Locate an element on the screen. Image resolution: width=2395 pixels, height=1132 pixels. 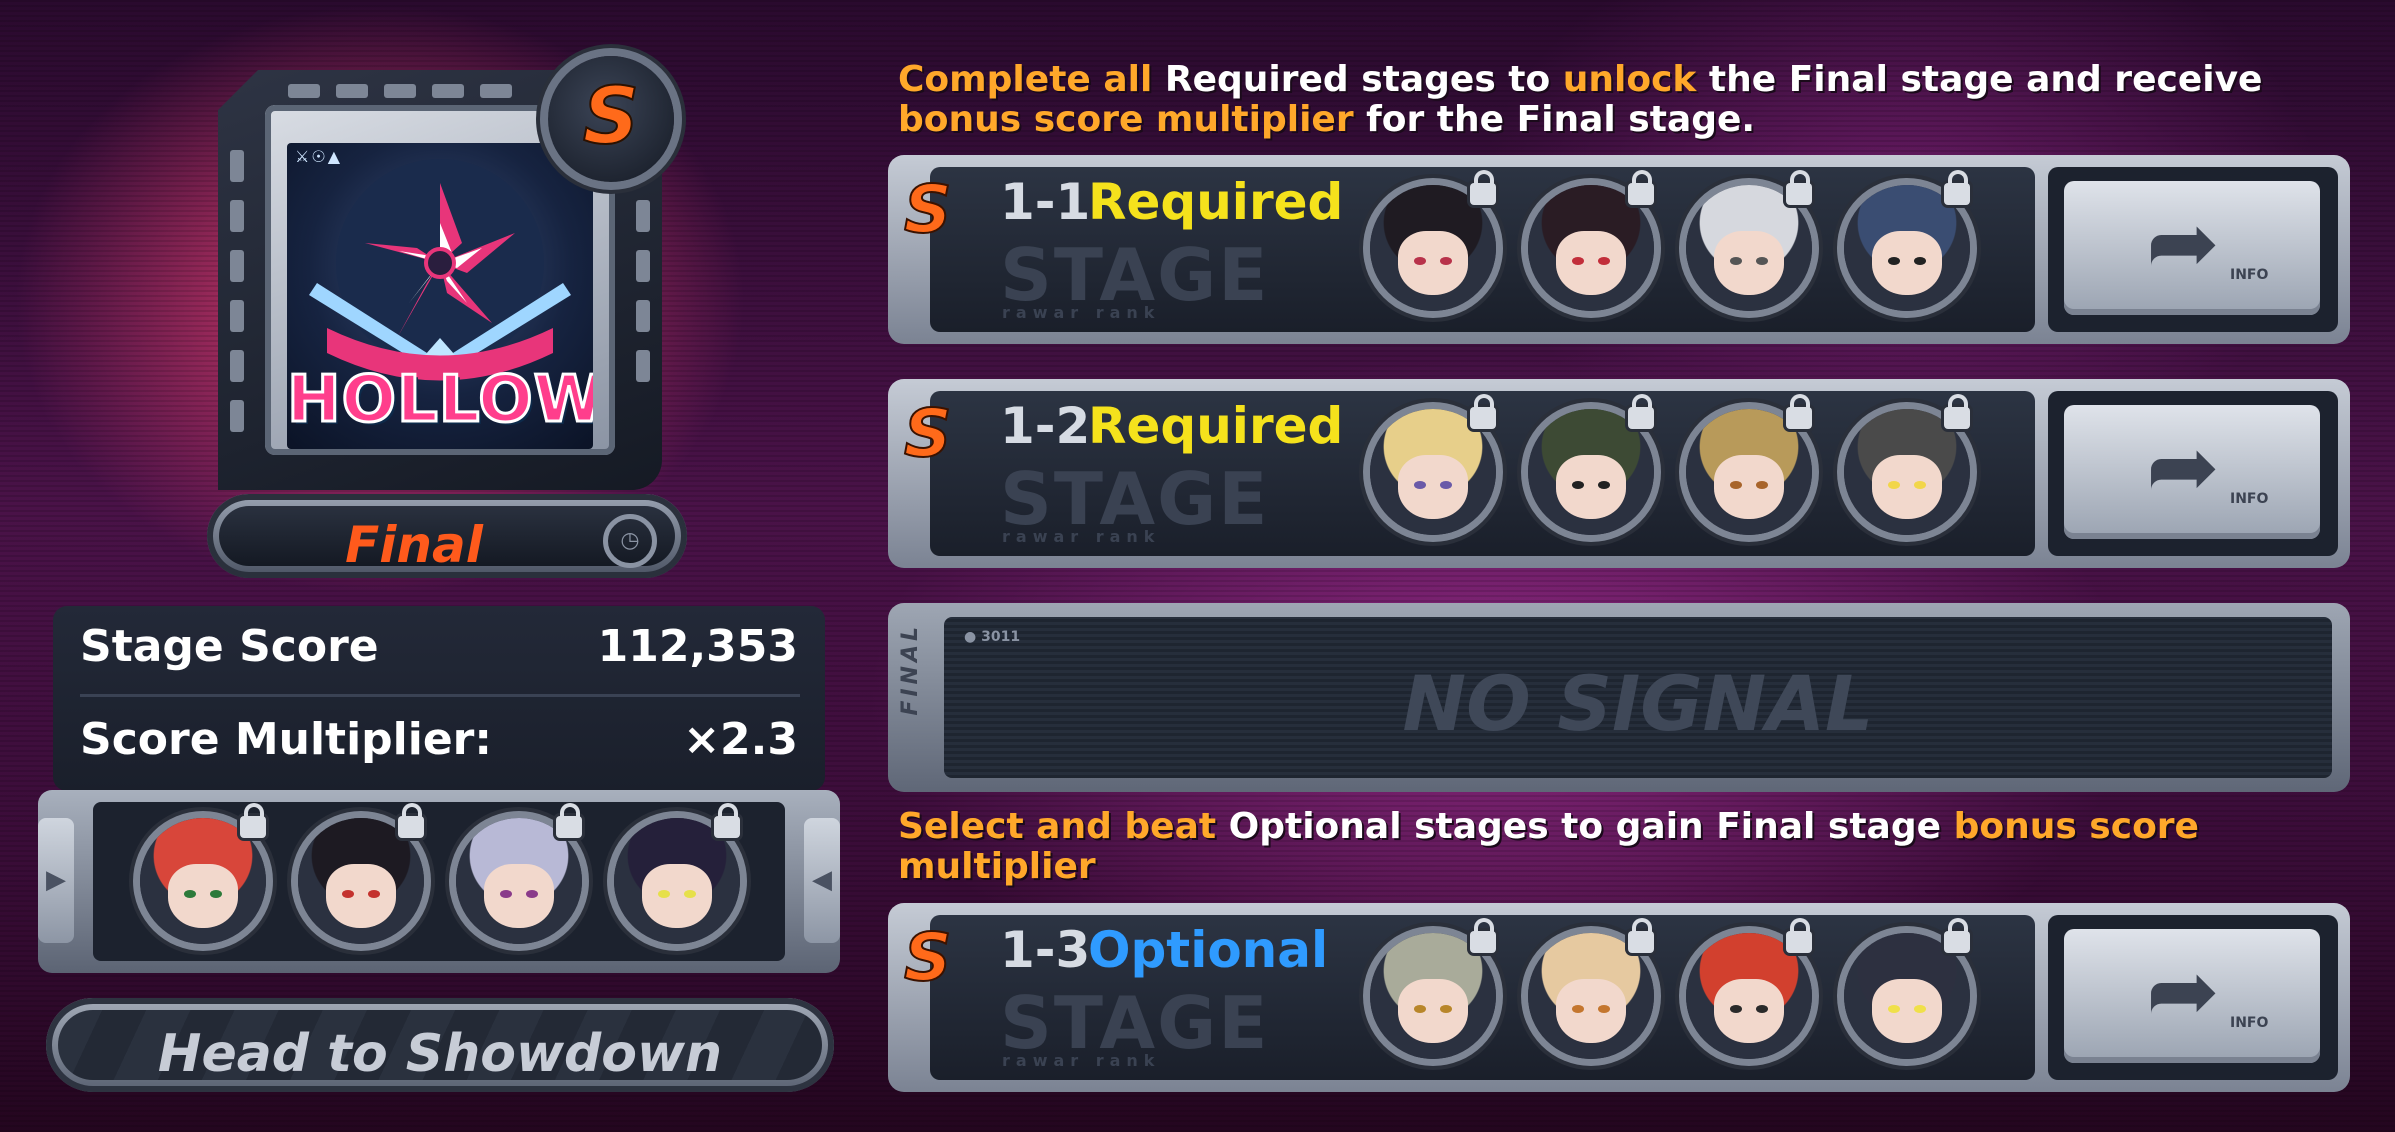
multiplier-value: ×2.3 is located at coordinates (740, 739).